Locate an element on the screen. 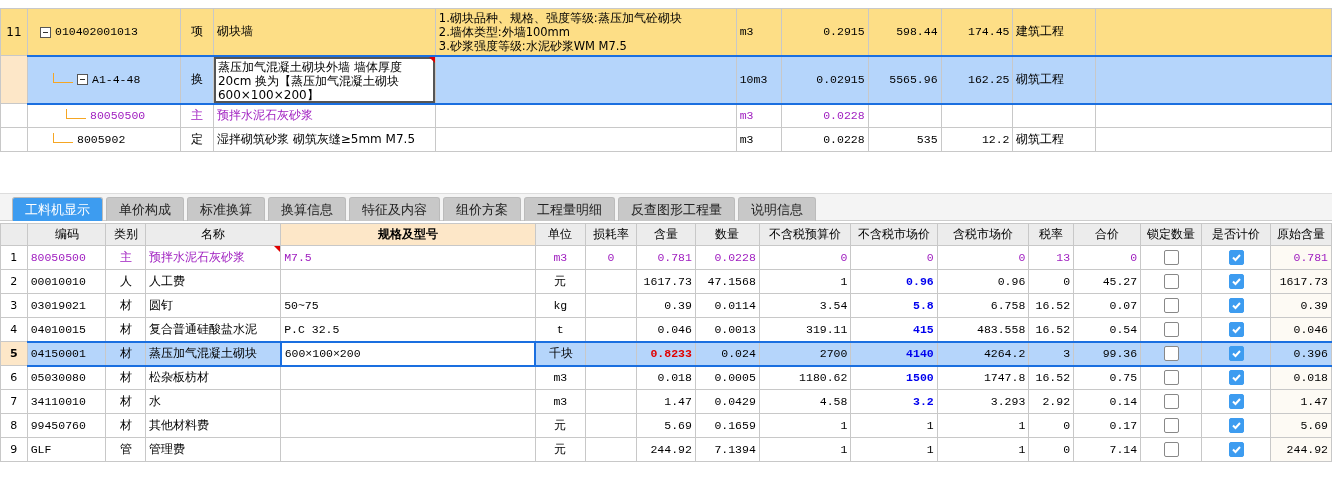  table-cell: 80050500 is located at coordinates (66, 257).